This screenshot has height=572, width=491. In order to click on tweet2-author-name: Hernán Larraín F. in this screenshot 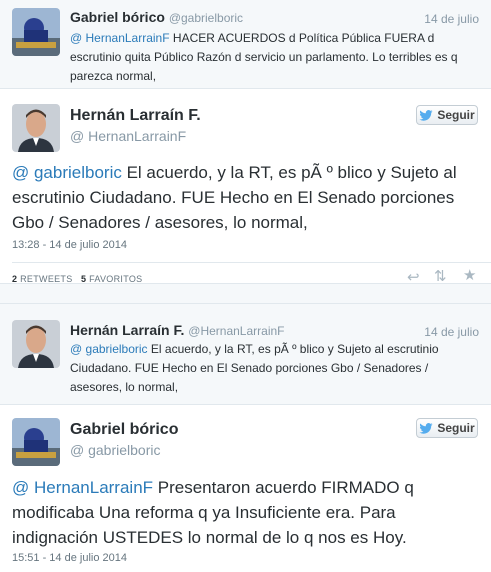, I will do `click(135, 116)`.